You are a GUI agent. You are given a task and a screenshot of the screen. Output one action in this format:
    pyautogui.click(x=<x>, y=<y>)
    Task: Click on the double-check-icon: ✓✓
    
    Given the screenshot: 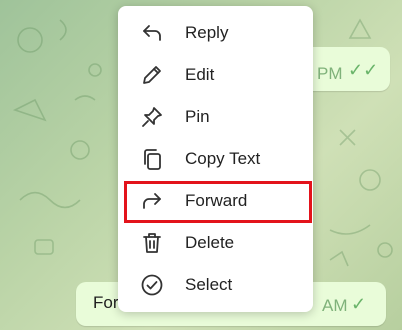 What is the action you would take?
    pyautogui.click(x=363, y=70)
    